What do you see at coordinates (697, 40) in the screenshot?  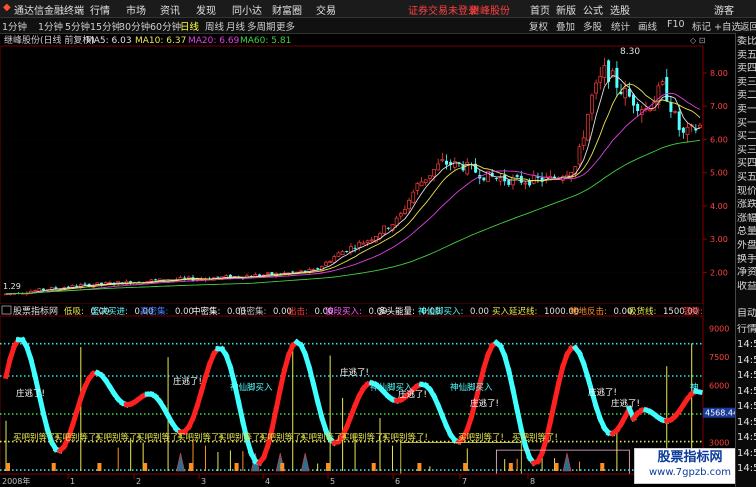 I see `chart-settings-icon: ◇ ⊡` at bounding box center [697, 40].